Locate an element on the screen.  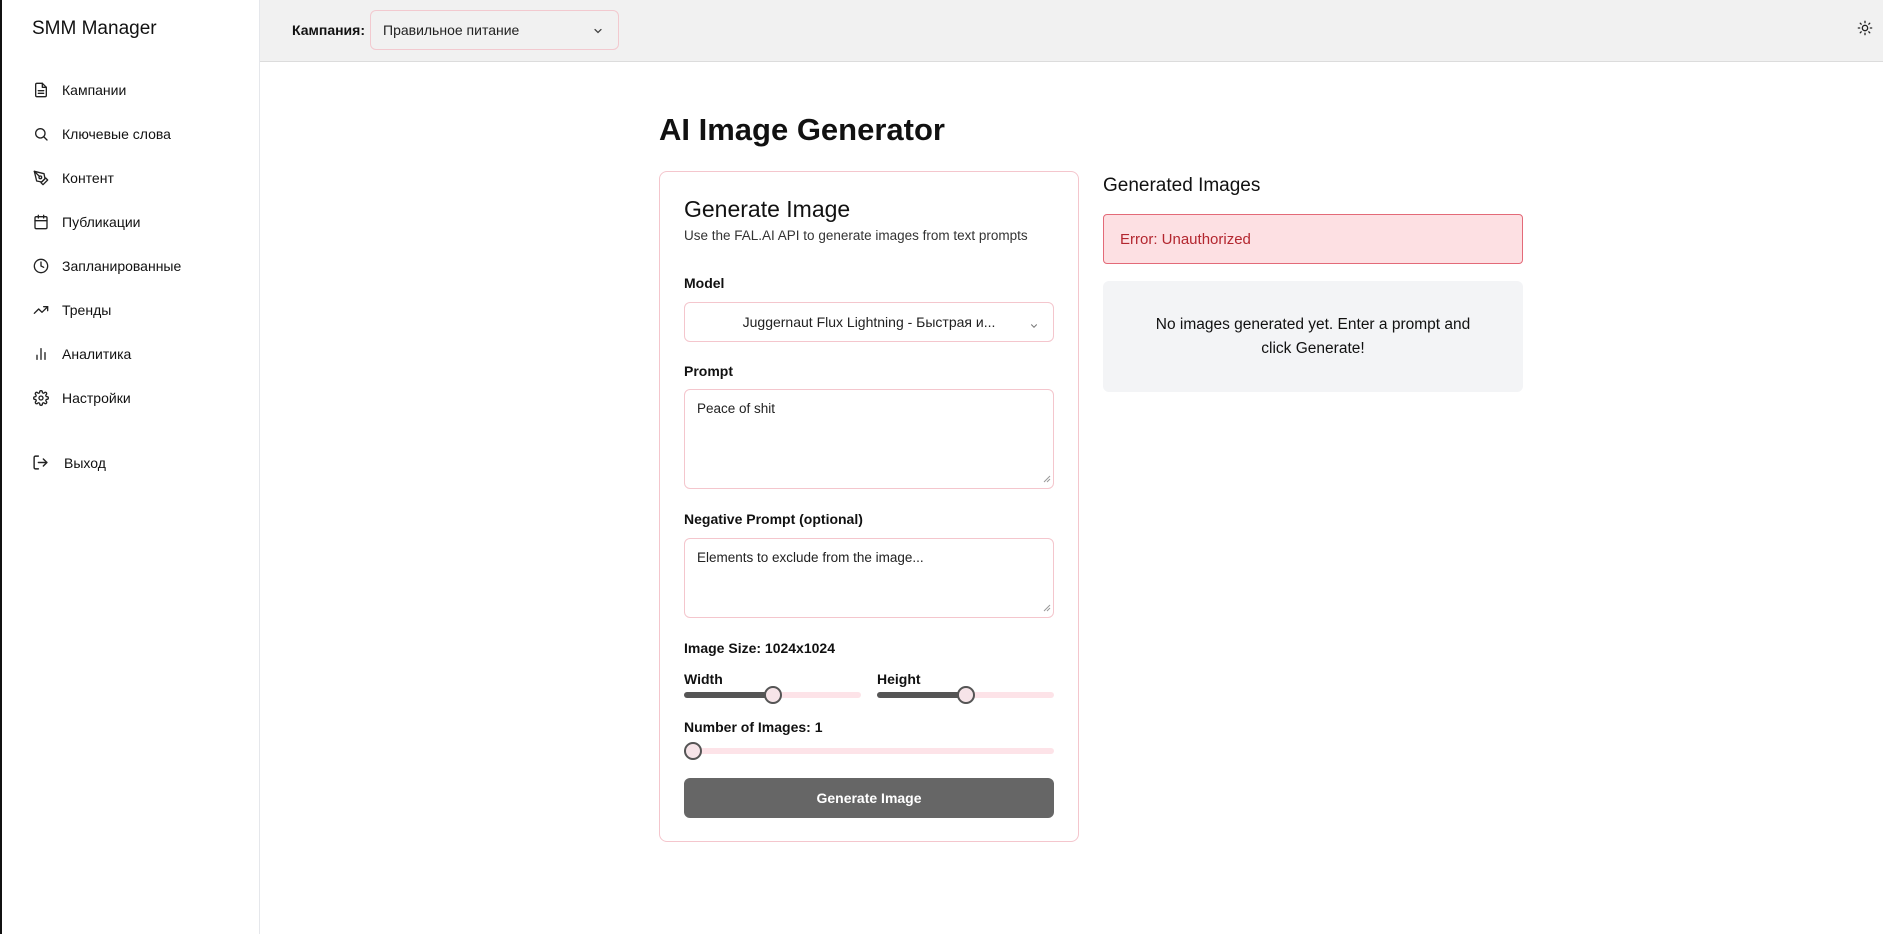
sidebar-item-content: Контент is located at coordinates (132, 178).